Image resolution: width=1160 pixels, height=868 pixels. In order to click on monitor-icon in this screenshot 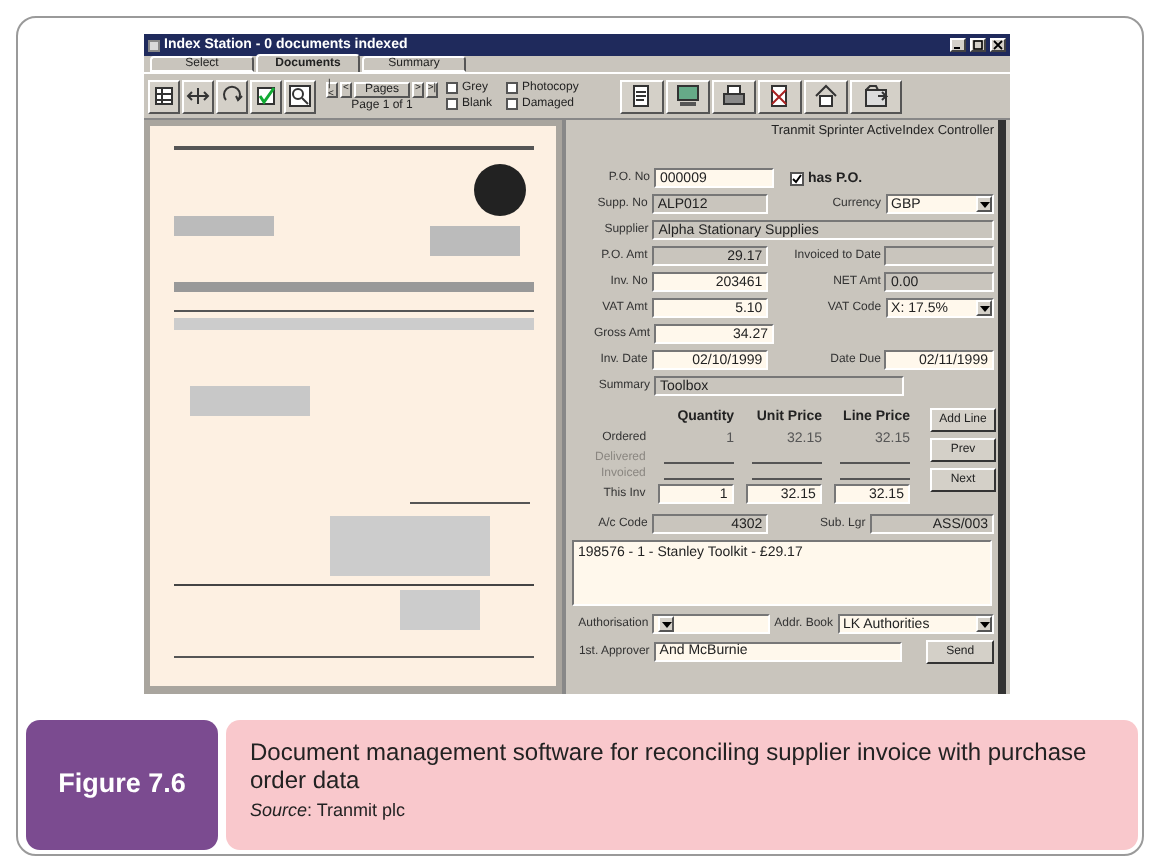, I will do `click(688, 96)`.